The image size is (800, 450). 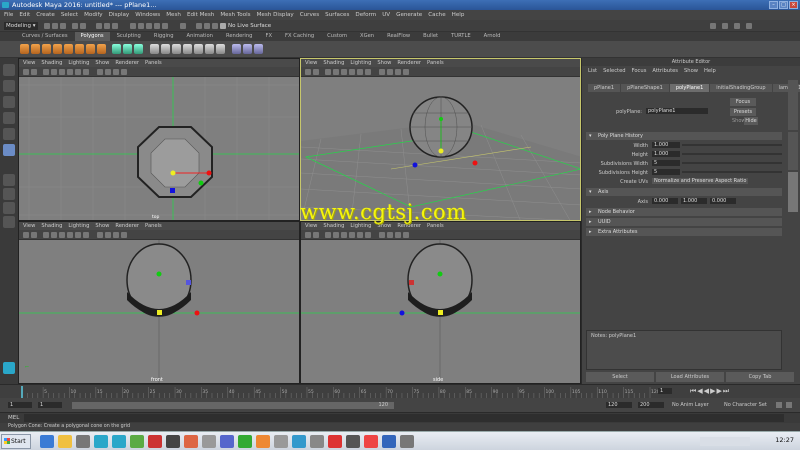 What do you see at coordinates (69, 15) in the screenshot?
I see `menu-select: Select` at bounding box center [69, 15].